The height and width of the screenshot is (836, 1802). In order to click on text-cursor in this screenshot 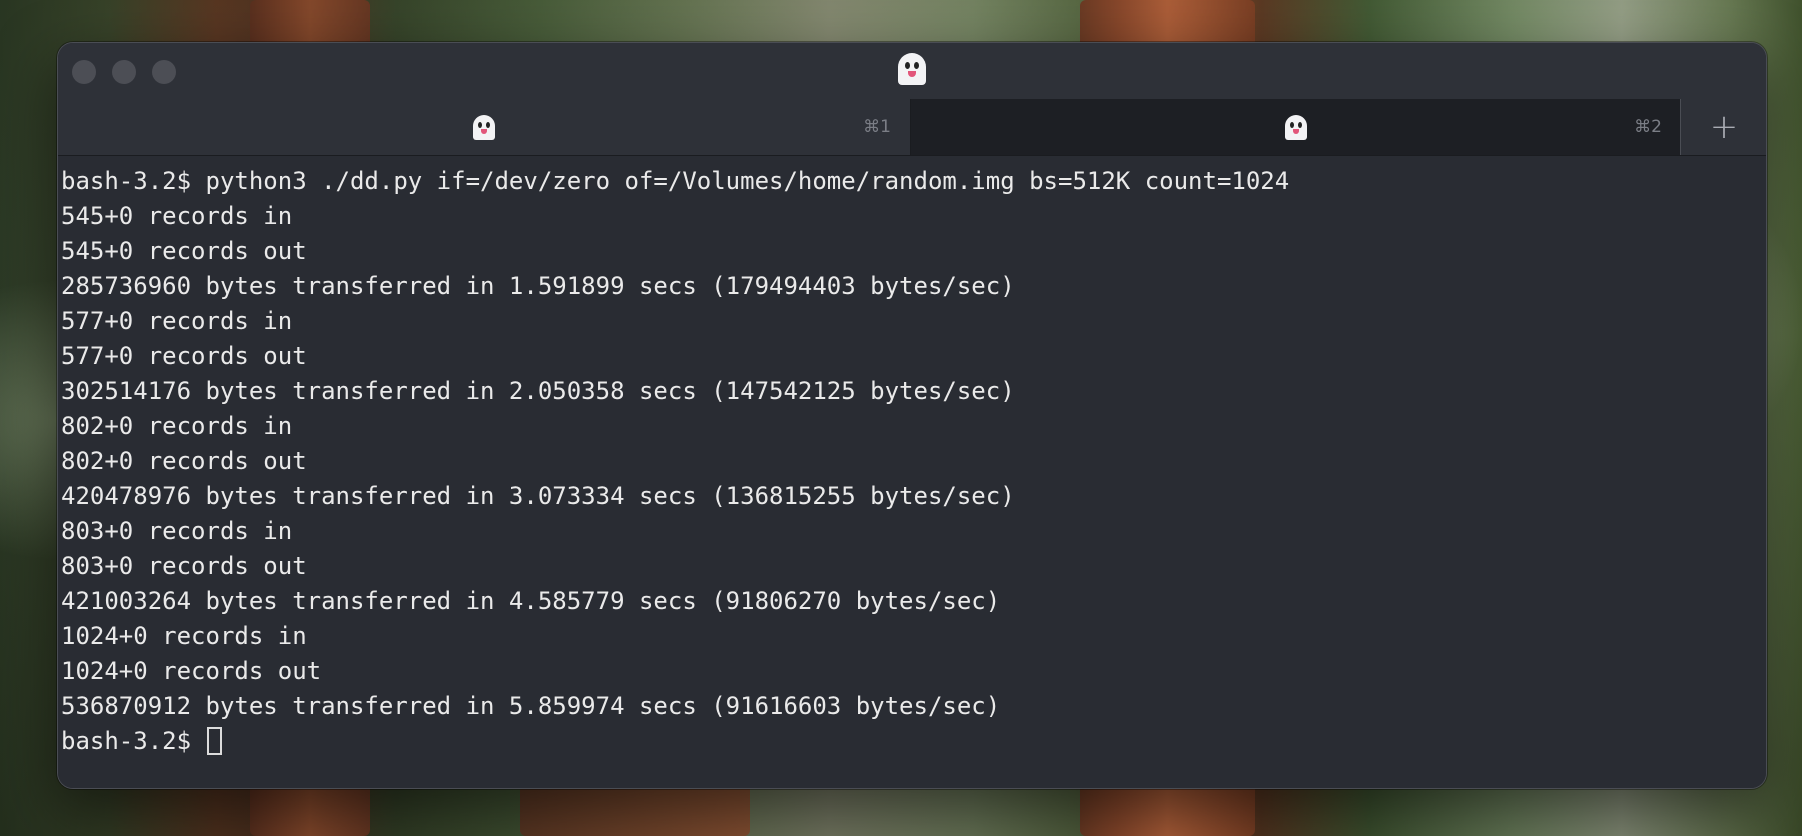, I will do `click(214, 741)`.